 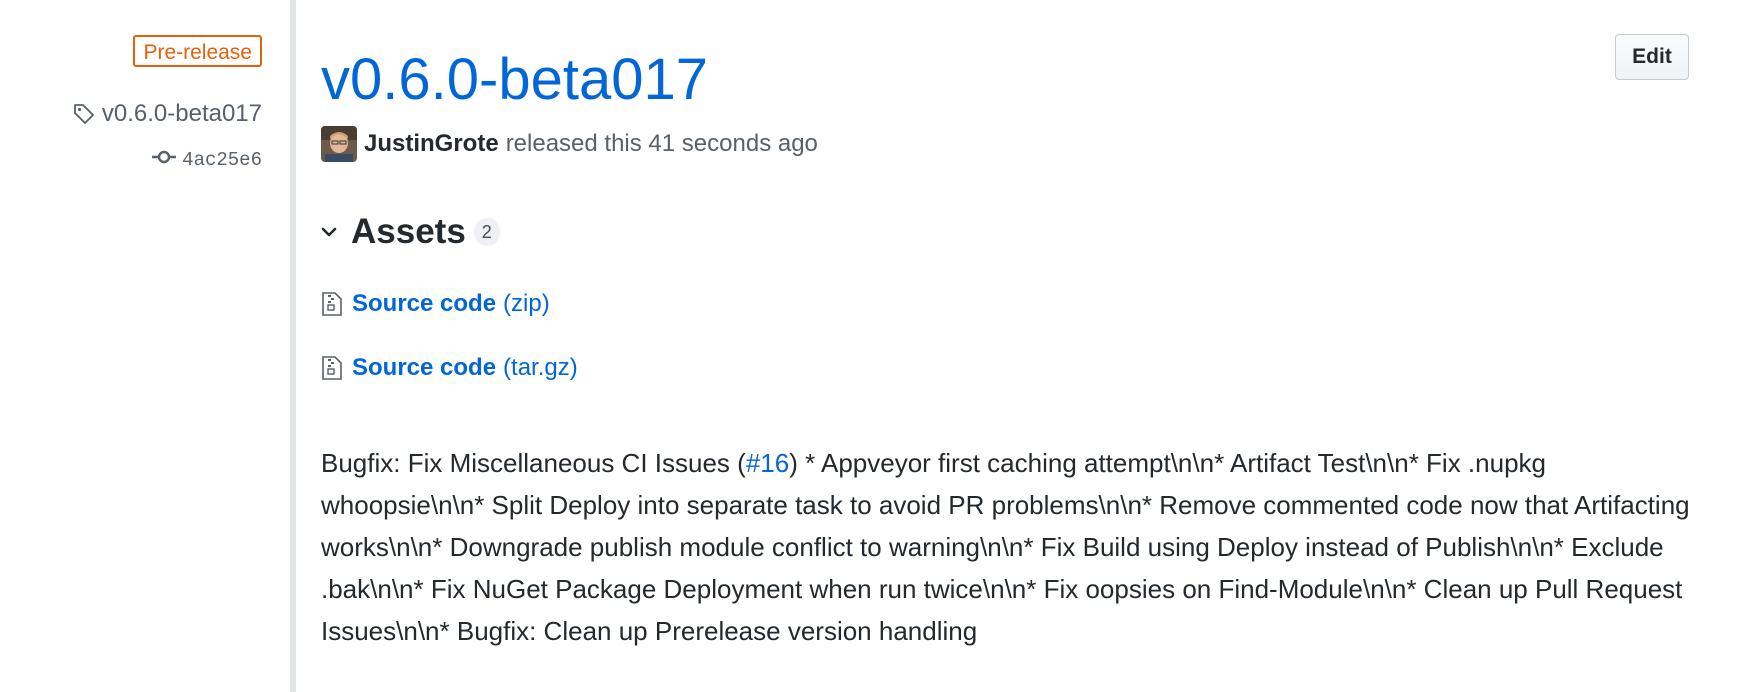 What do you see at coordinates (197, 51) in the screenshot?
I see `prerelease-badge: Pre-release` at bounding box center [197, 51].